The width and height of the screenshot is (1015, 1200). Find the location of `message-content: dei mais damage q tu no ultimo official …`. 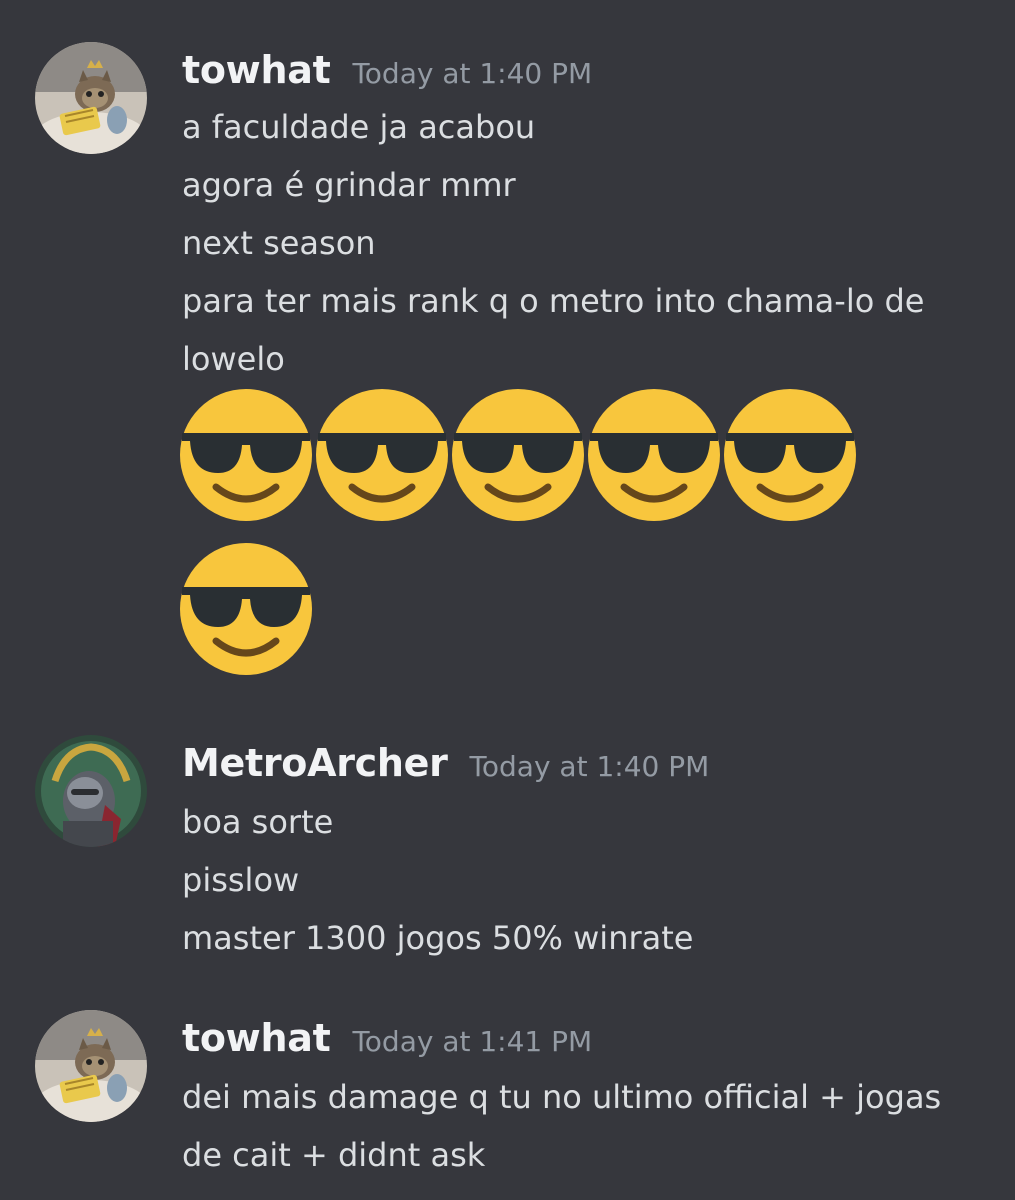

message-content: dei mais damage q tu no ultimo official … is located at coordinates (587, 1126).